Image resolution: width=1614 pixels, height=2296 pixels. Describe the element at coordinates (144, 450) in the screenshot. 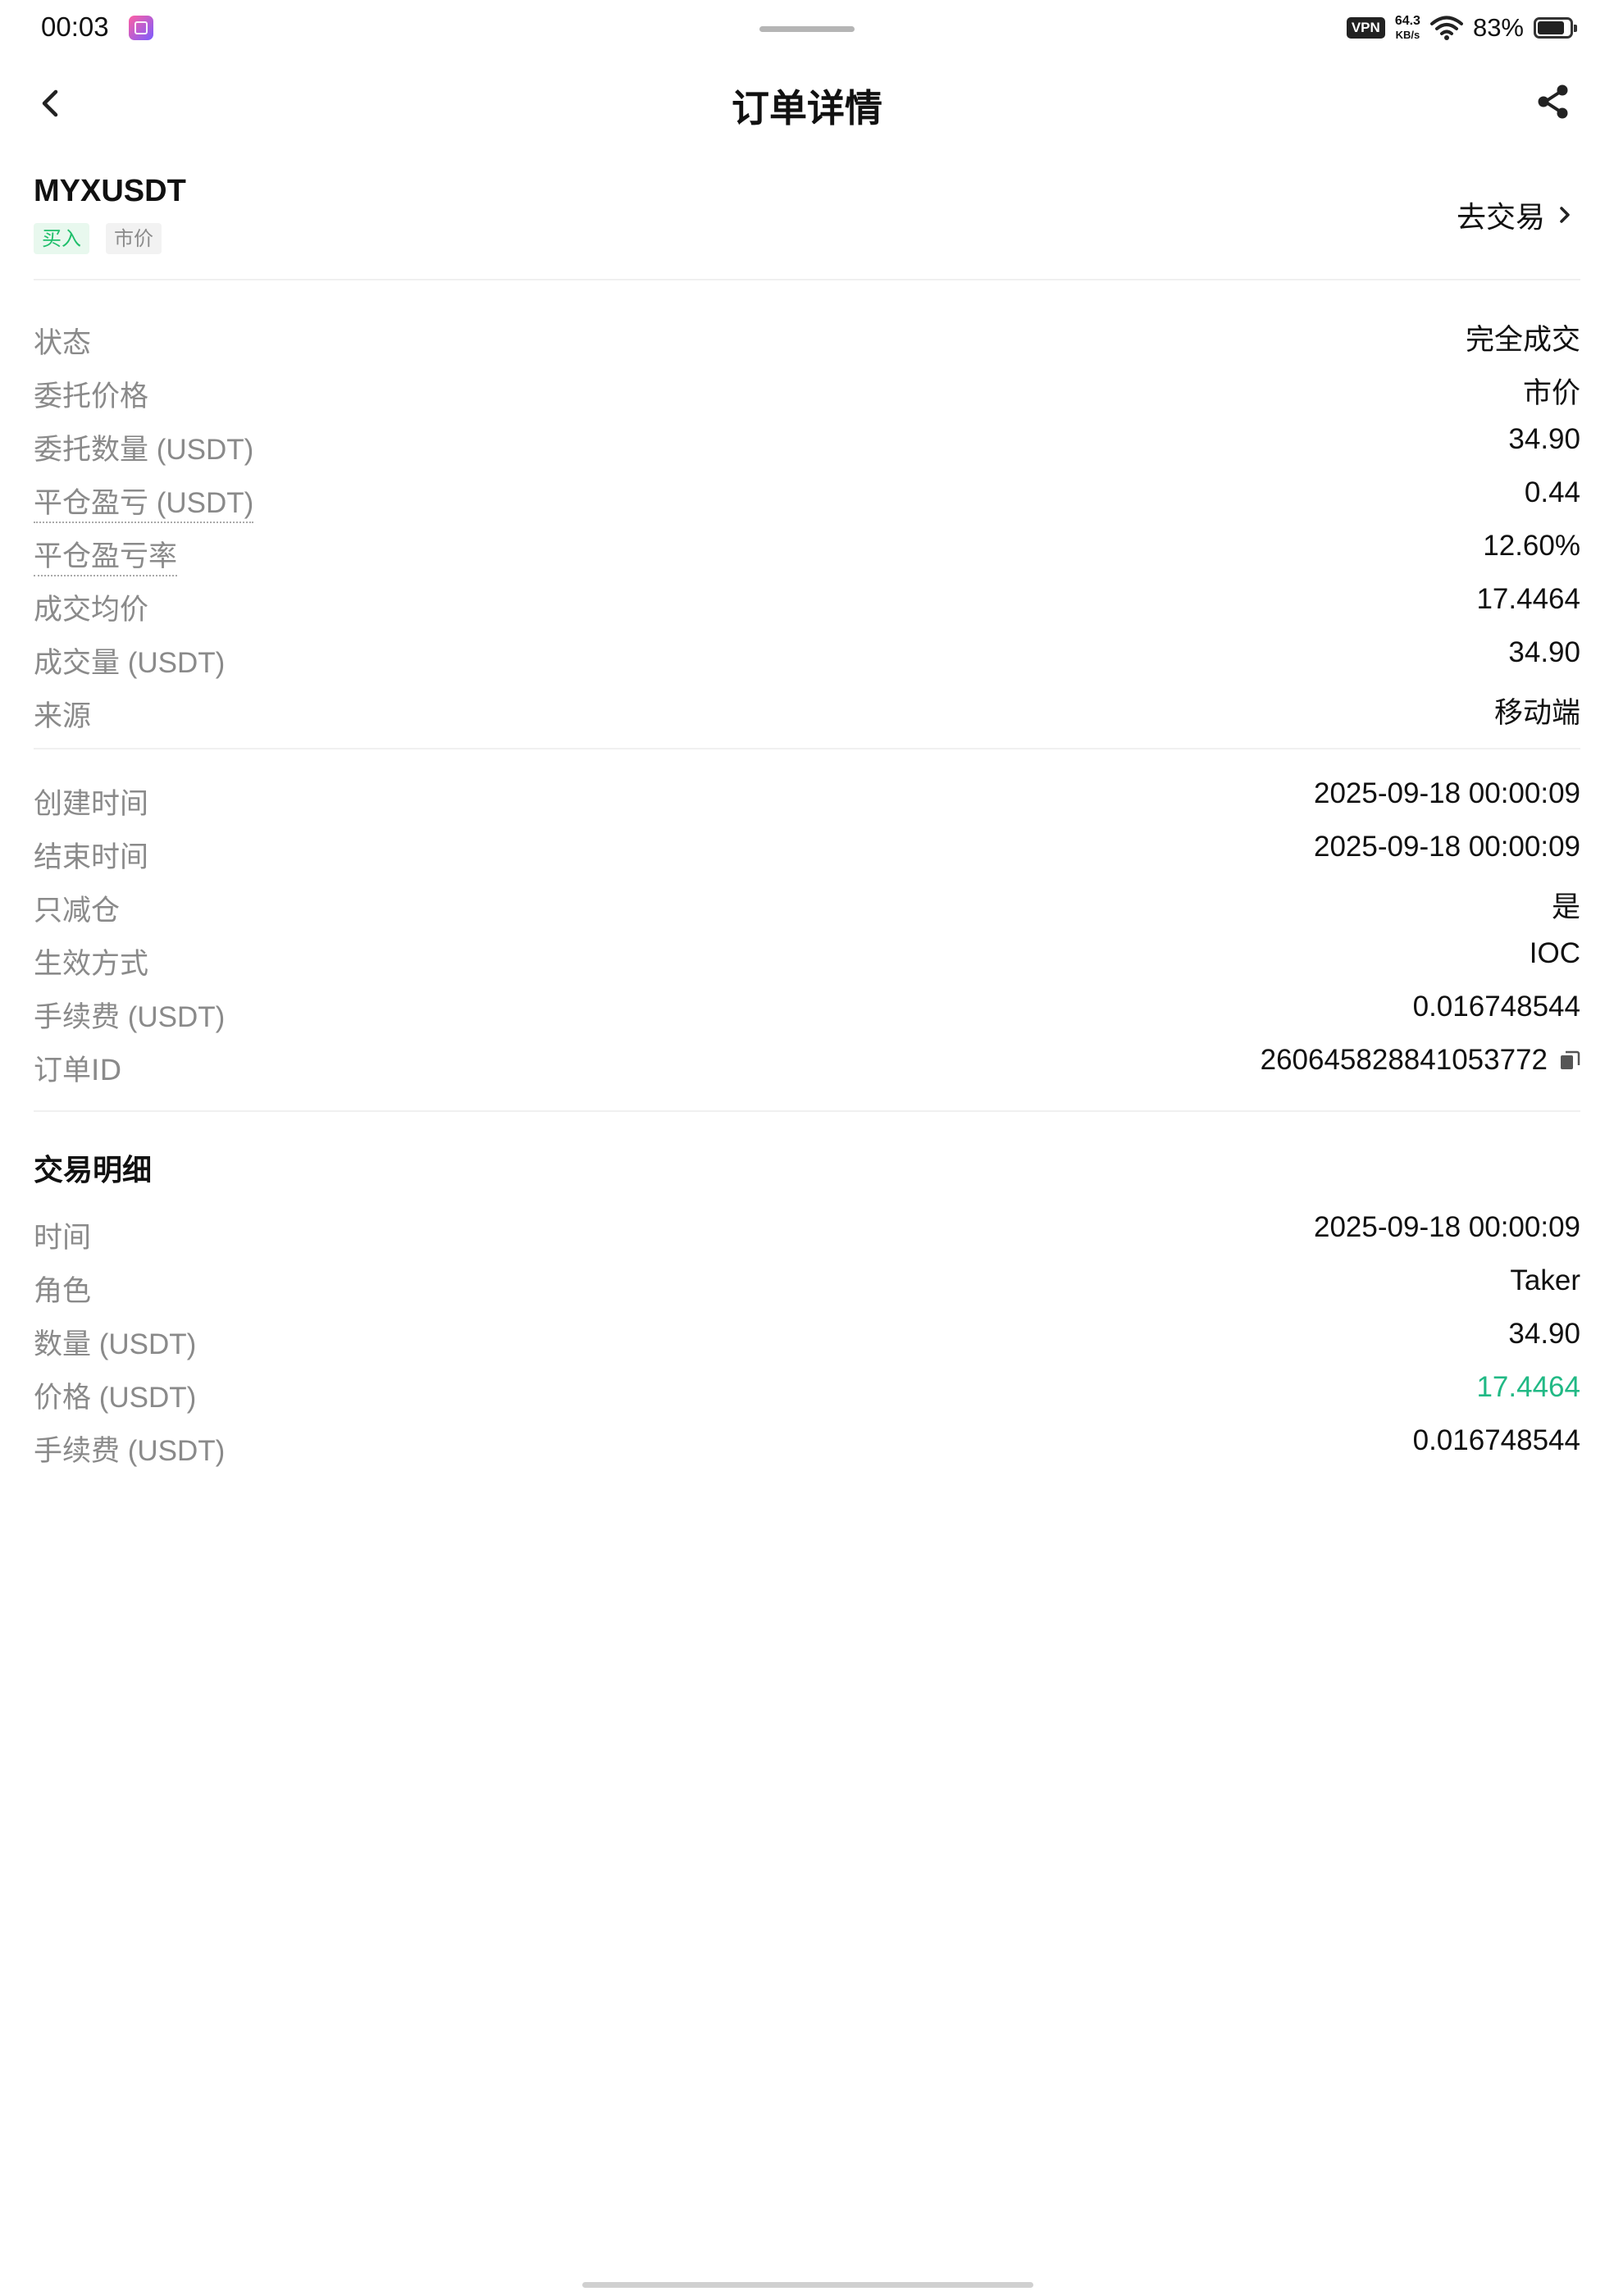

I see `row-label: 委托数量 (USDT)` at that location.